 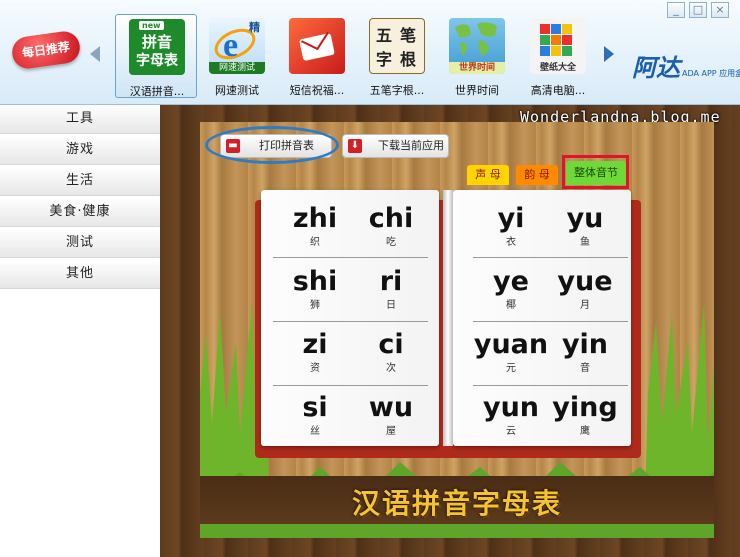 I want to click on scroll-left-icon, so click(x=95, y=54).